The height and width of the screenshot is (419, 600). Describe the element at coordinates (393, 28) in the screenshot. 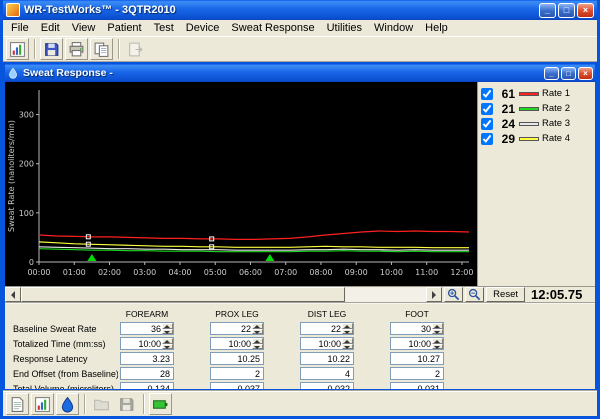

I see `menu-window: Window` at that location.